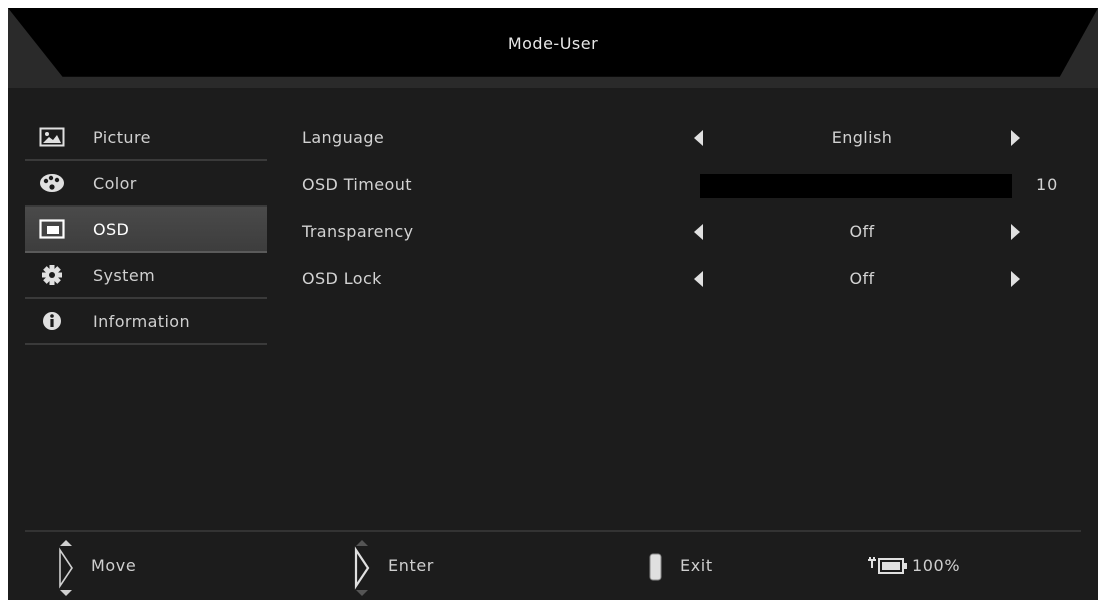 The height and width of the screenshot is (601, 1105). I want to click on header: Mode-User, so click(553, 48).